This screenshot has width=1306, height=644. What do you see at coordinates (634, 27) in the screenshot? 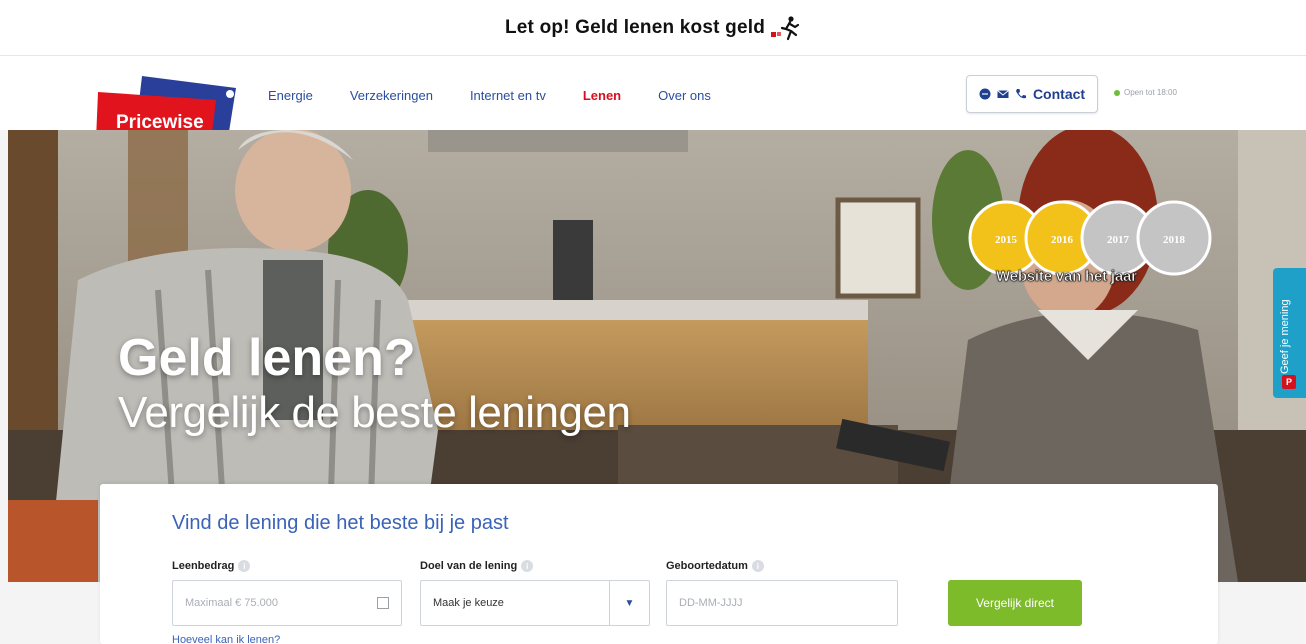
I see `warning-text: Let op! Geld lenen kost geld` at bounding box center [634, 27].